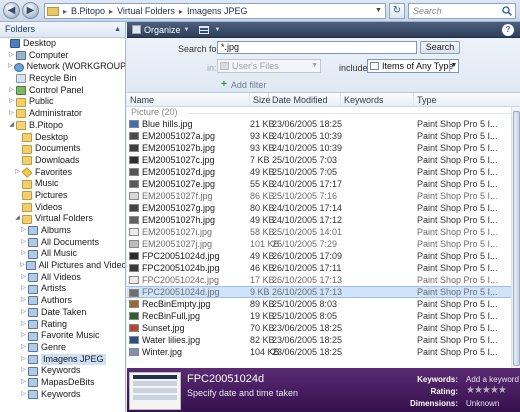  Describe the element at coordinates (377, 100) in the screenshot. I see `column-header-keywords: Keywords` at that location.